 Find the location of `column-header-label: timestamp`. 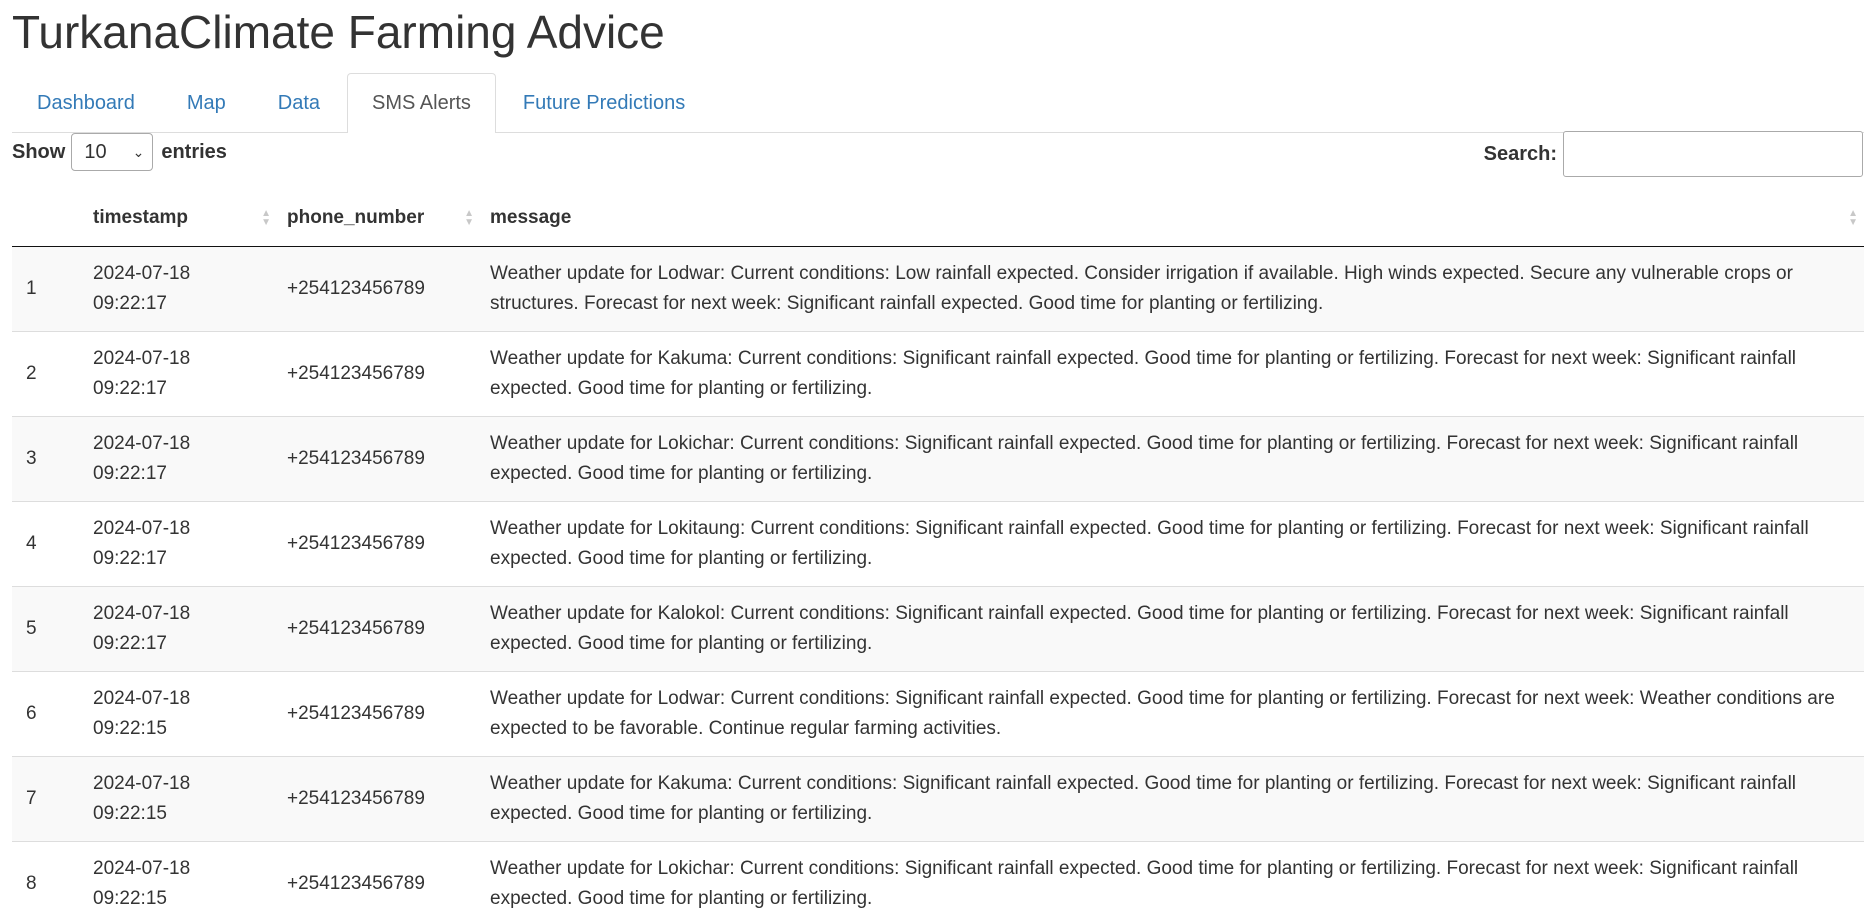

column-header-label: timestamp is located at coordinates (141, 217).